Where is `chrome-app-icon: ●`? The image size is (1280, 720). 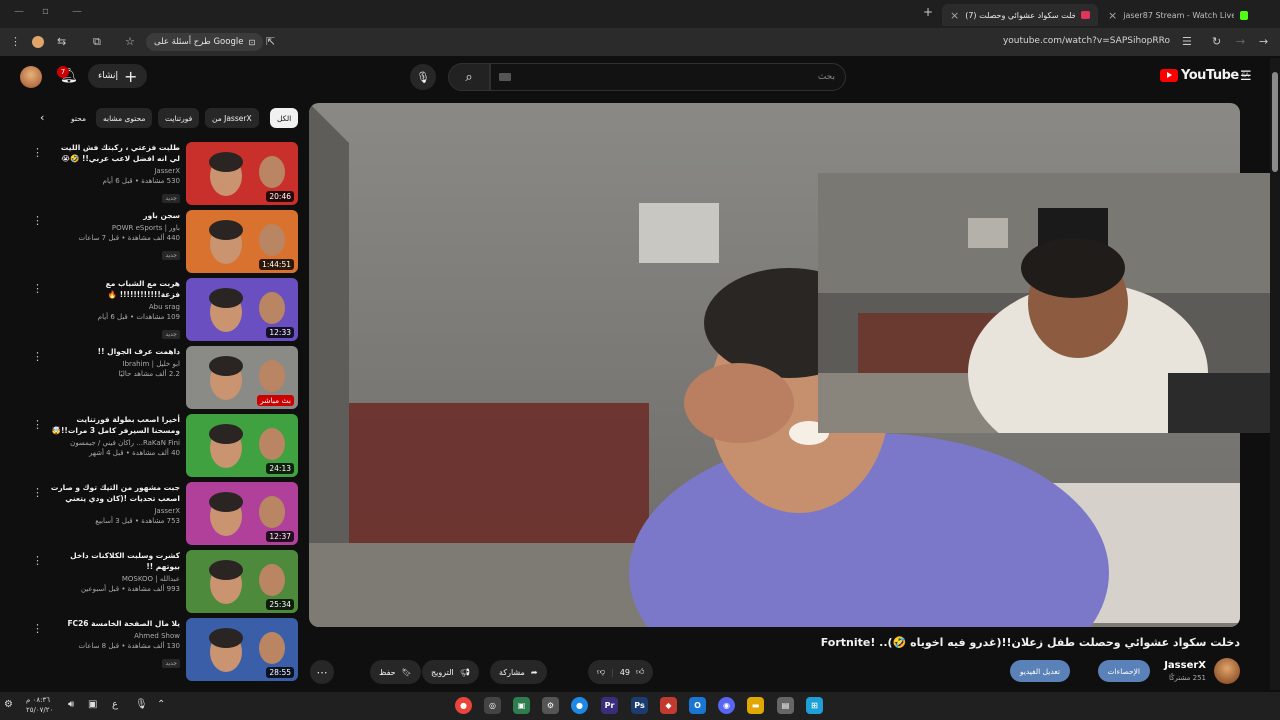 chrome-app-icon: ● is located at coordinates (463, 705).